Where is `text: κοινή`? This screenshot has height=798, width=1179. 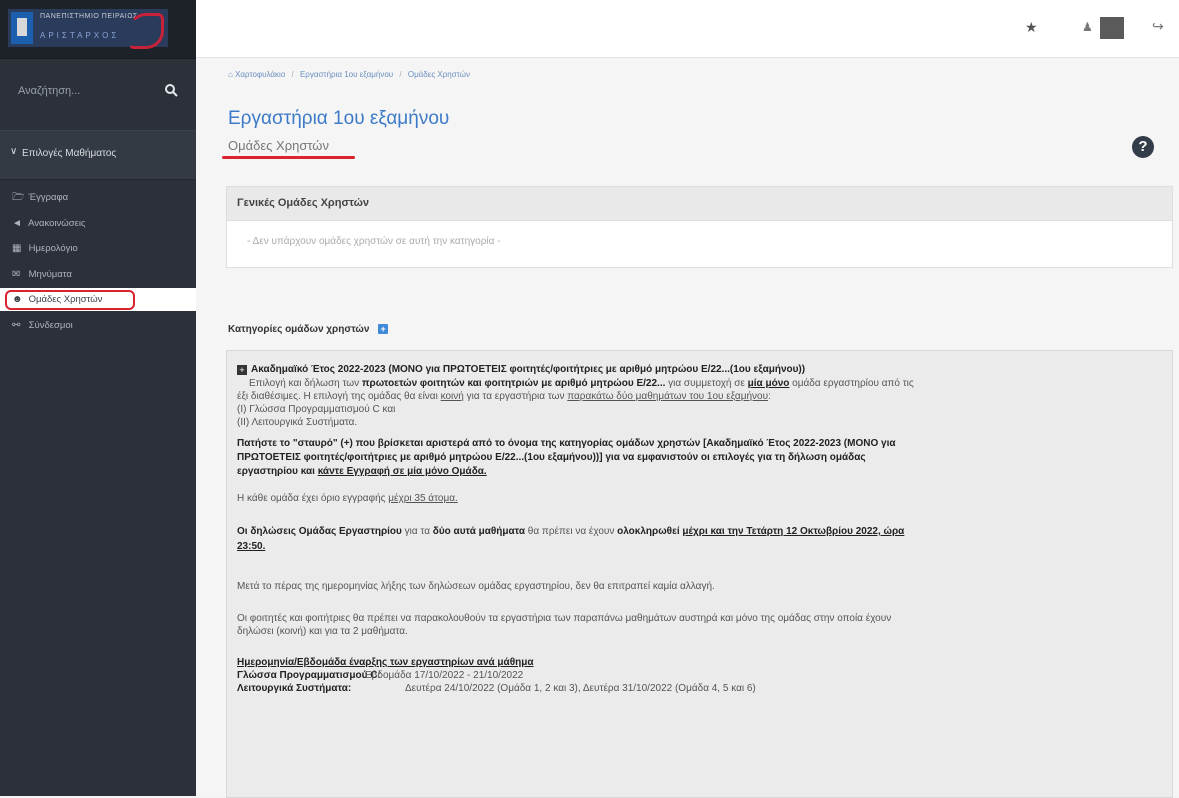 text: κοινή is located at coordinates (452, 396).